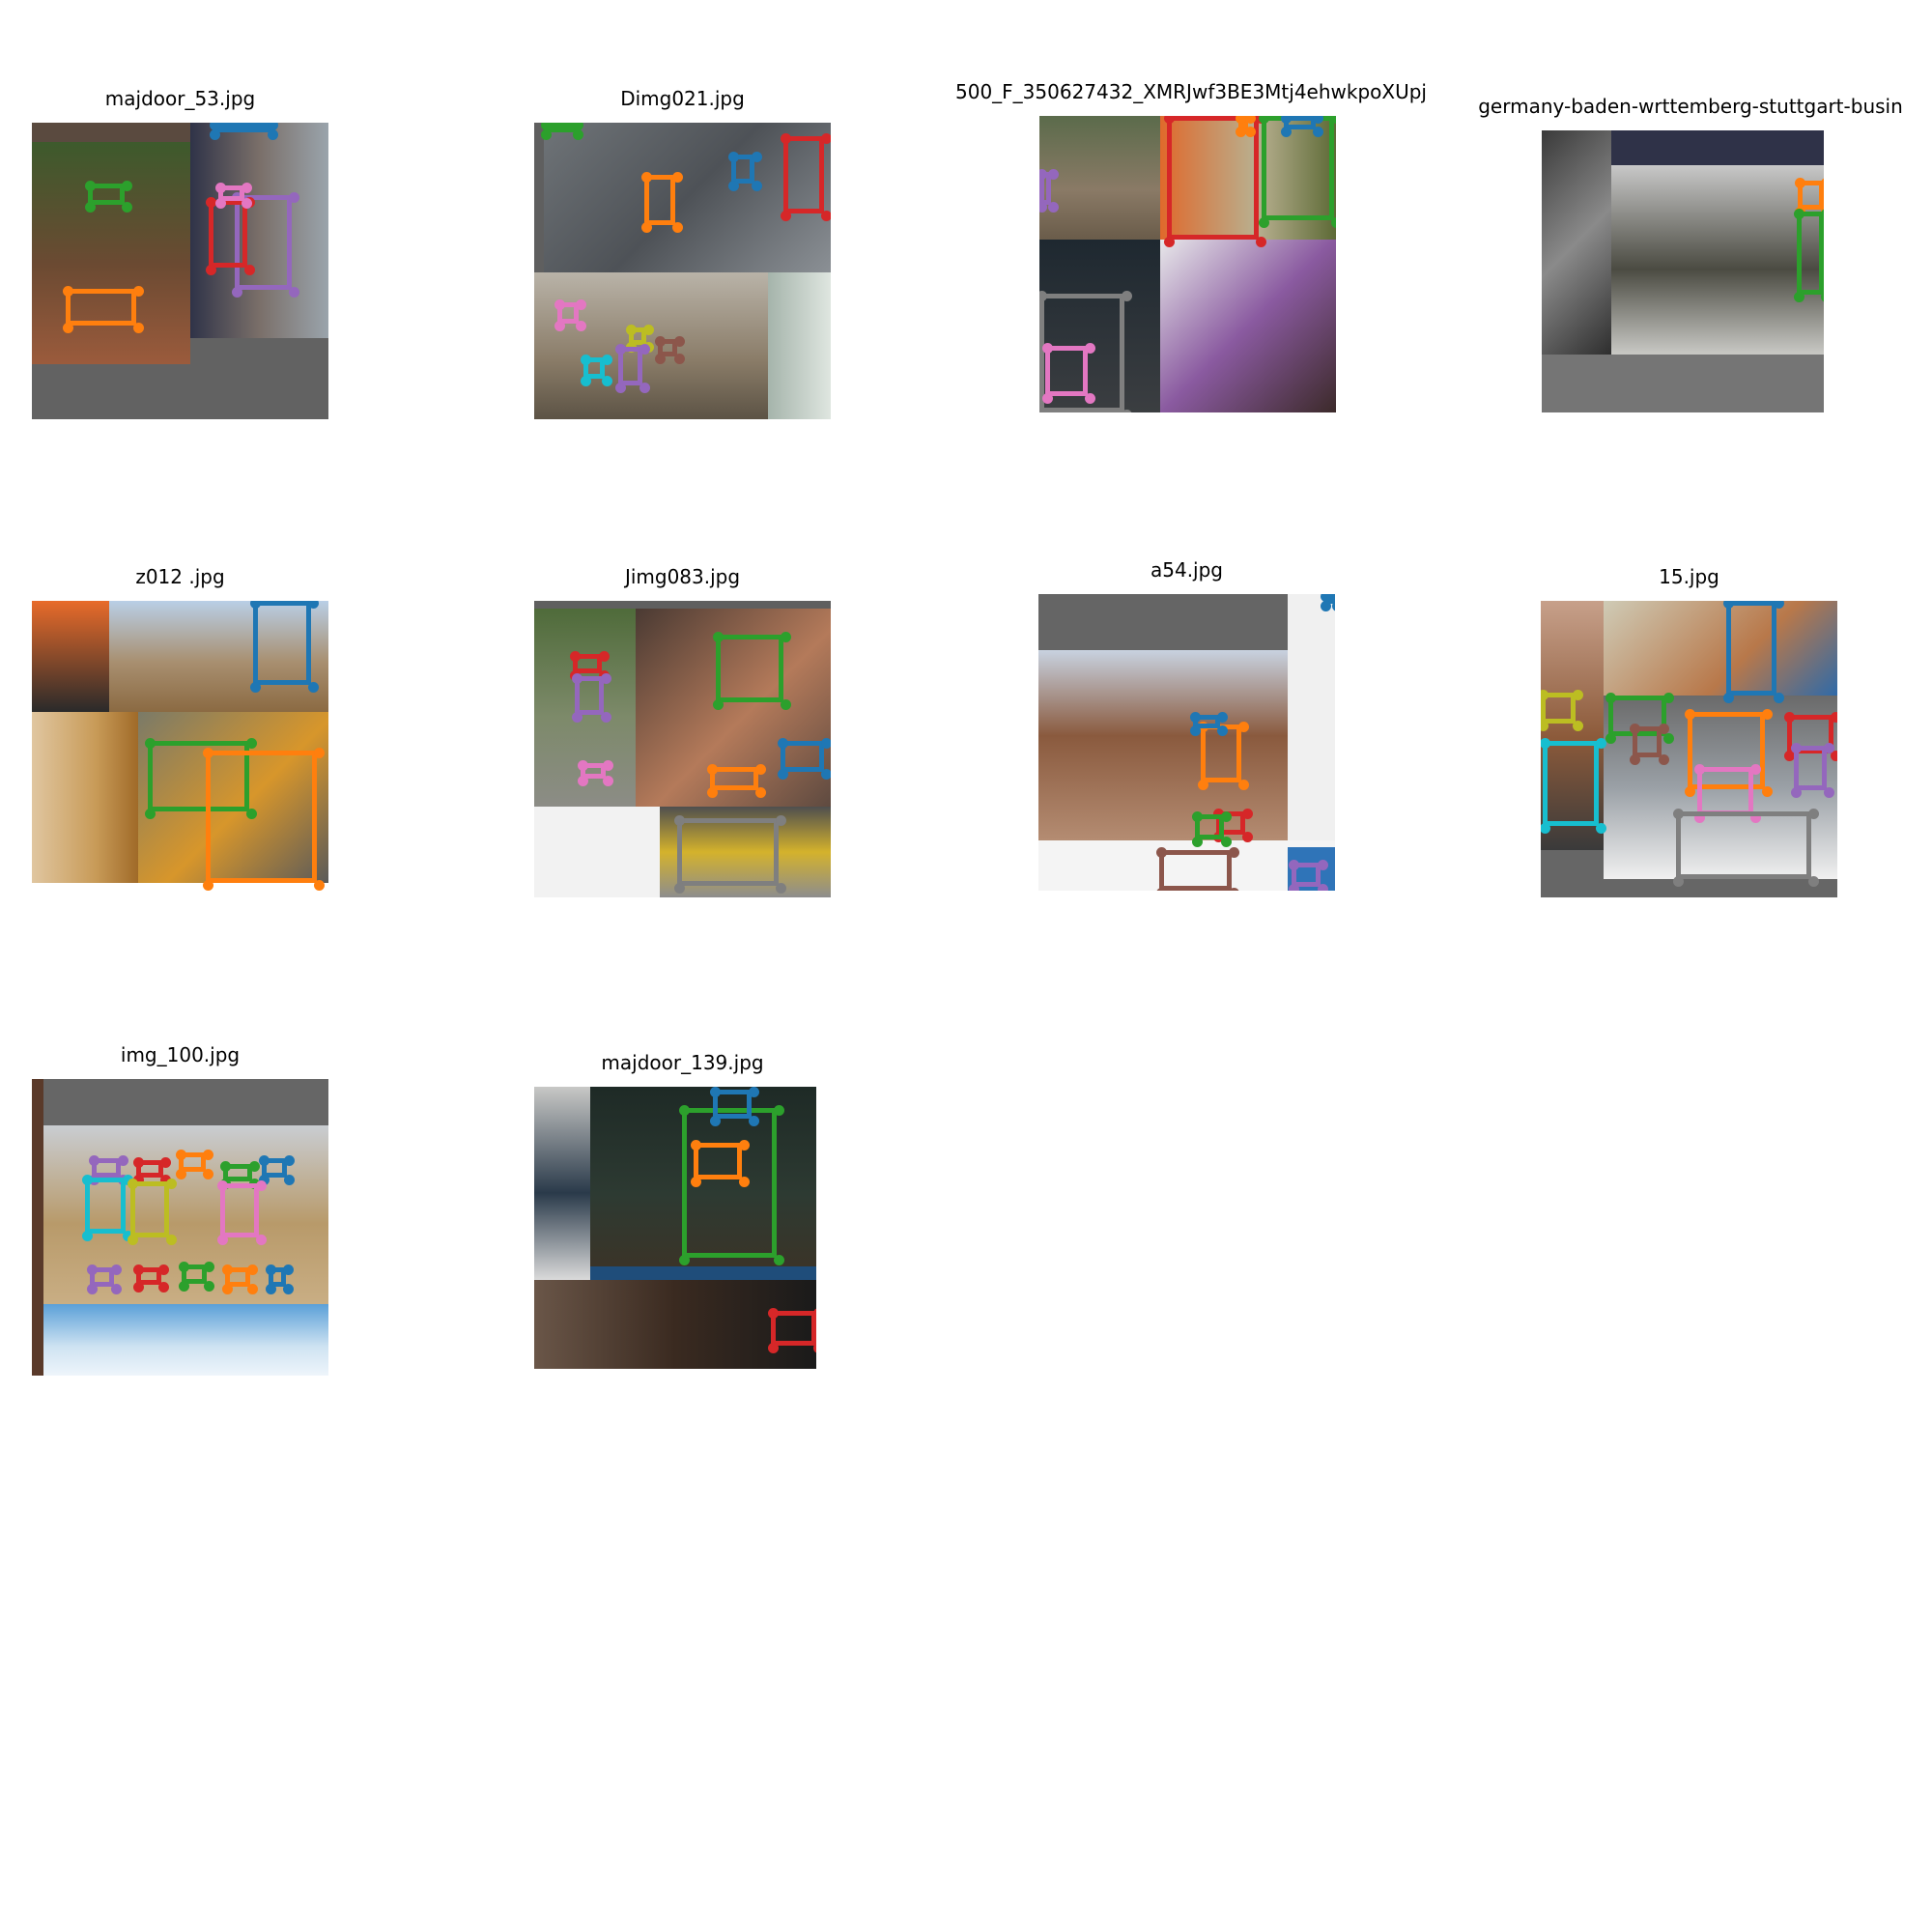 Image resolution: width=1932 pixels, height=1932 pixels. I want to click on panel-title: a54.jpg, so click(1187, 570).